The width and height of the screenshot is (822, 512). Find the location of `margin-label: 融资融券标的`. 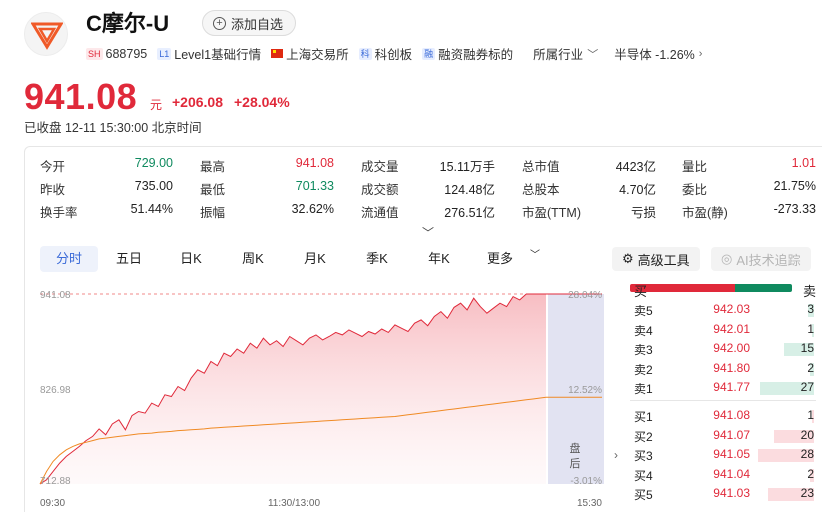

margin-label: 融资融券标的 is located at coordinates (476, 55).